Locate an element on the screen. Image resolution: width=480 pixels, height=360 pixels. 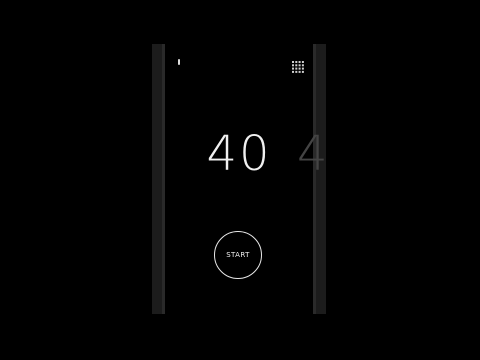
left-device-bezel is located at coordinates (157, 179).